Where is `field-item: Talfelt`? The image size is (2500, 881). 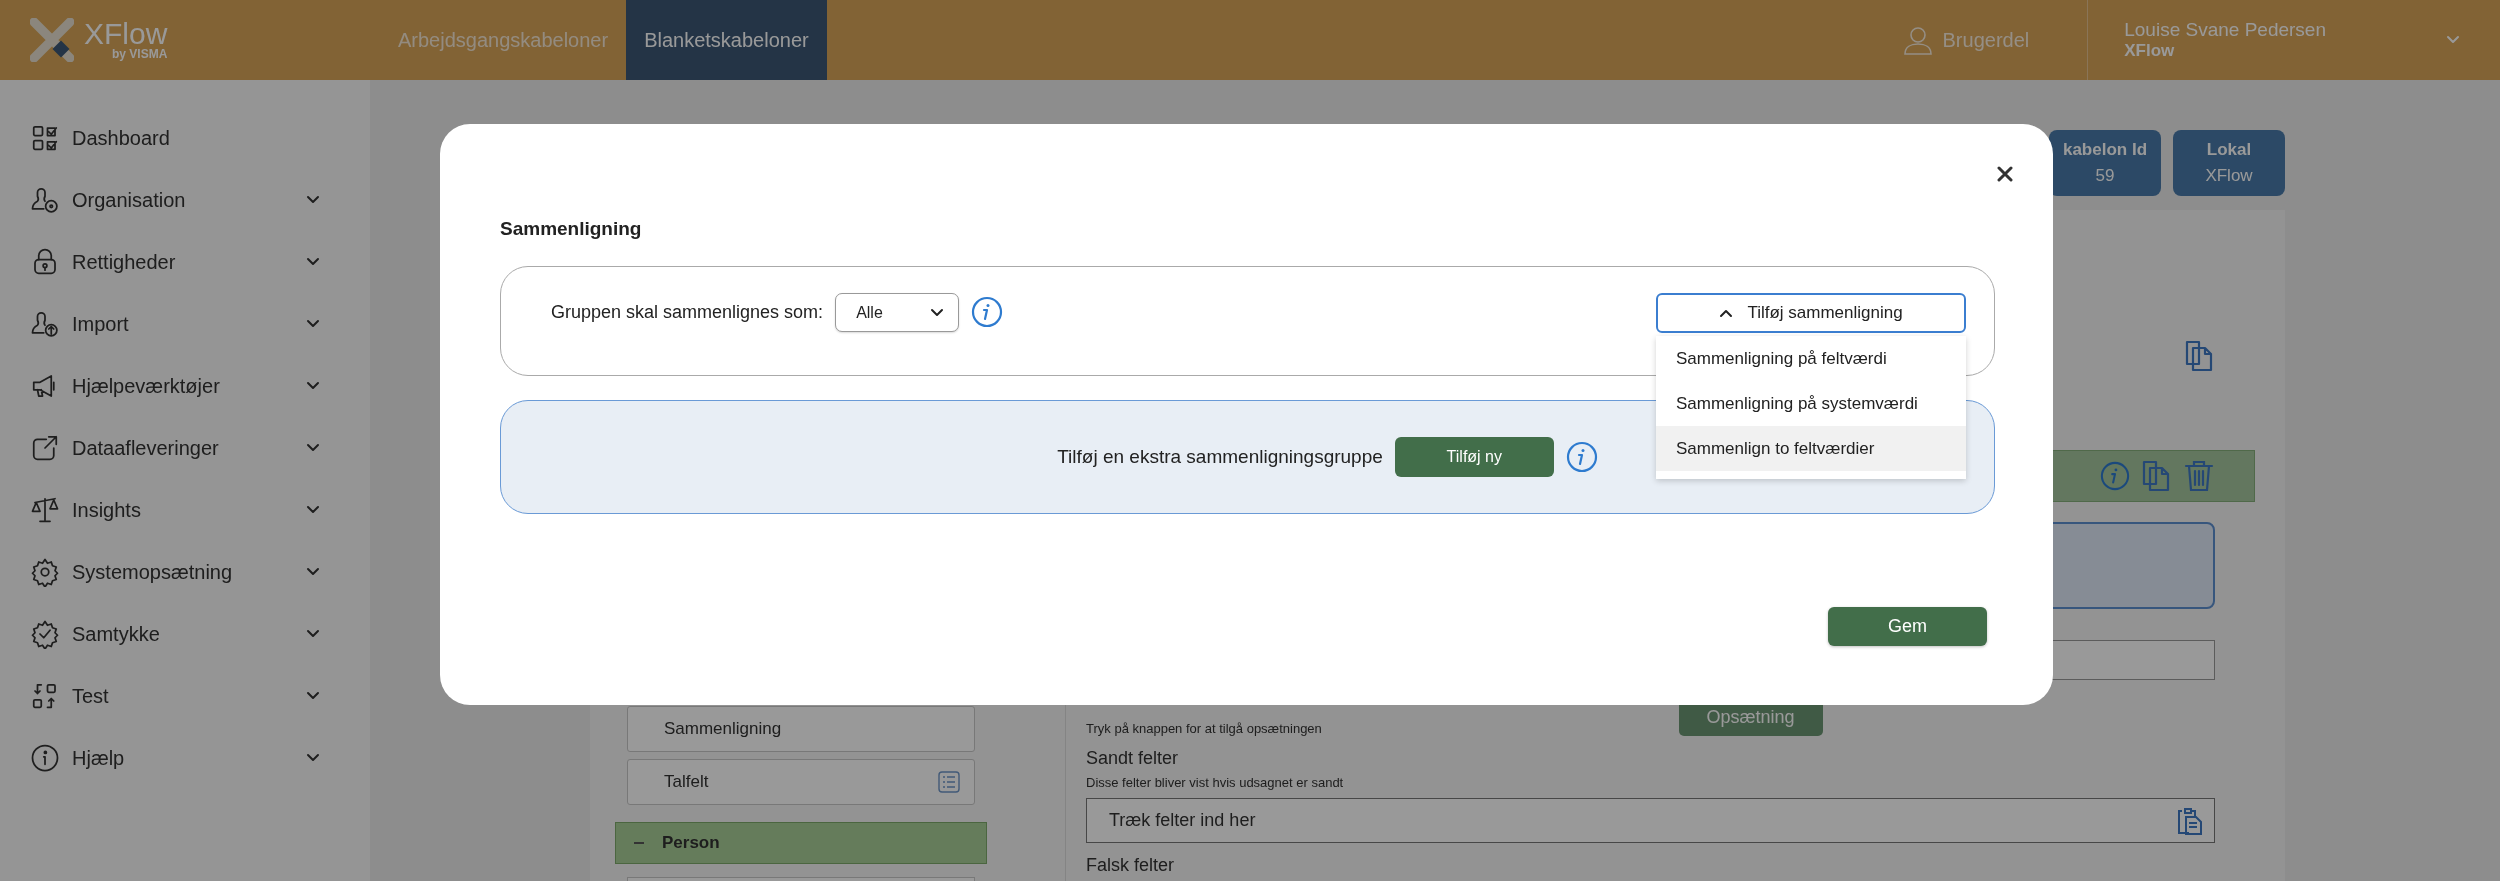 field-item: Talfelt is located at coordinates (801, 782).